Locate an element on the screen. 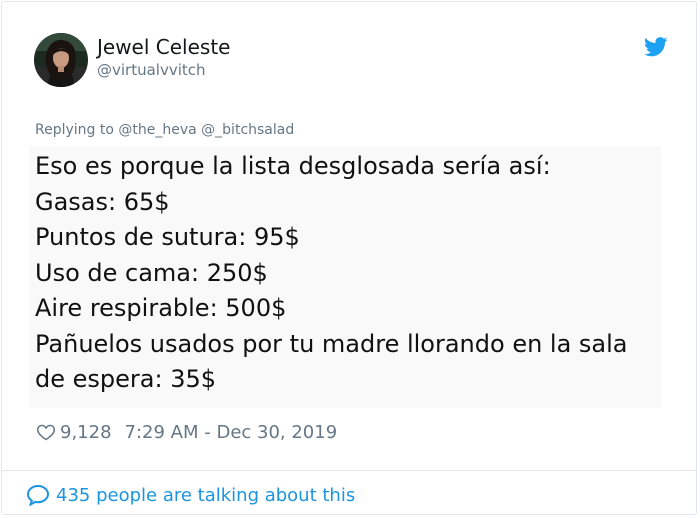 The height and width of the screenshot is (518, 700). avatar-image is located at coordinates (61, 60).